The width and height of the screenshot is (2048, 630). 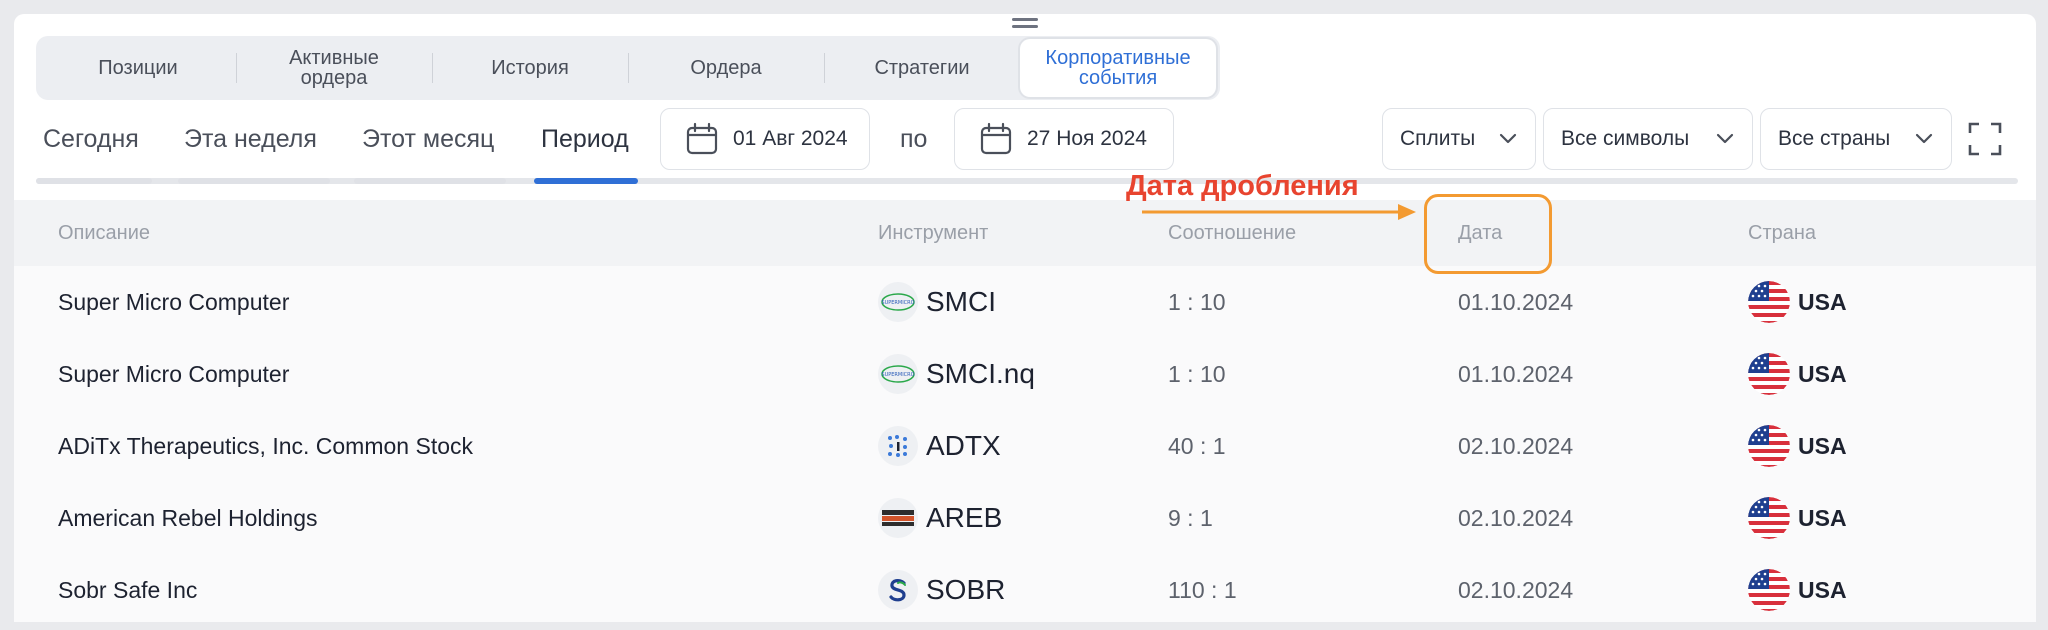 I want to click on period-track, so click(x=1027, y=181).